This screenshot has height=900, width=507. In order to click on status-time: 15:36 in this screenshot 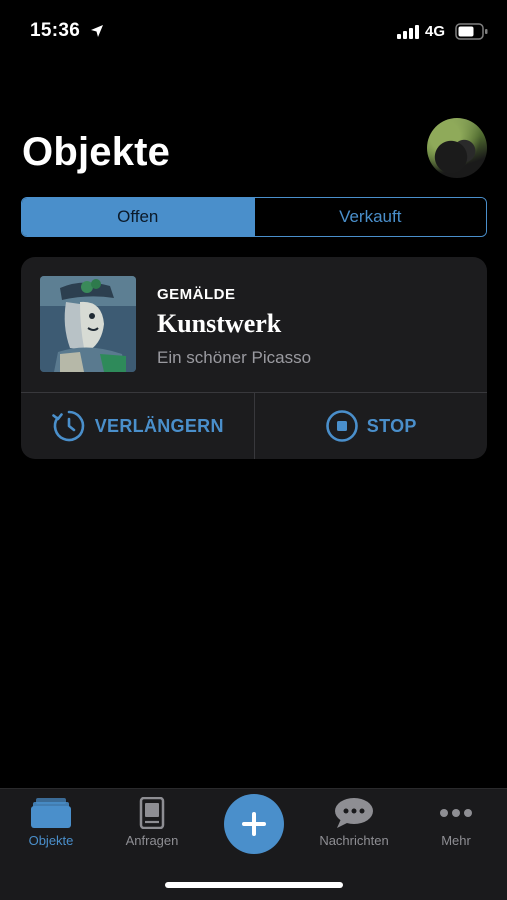, I will do `click(55, 30)`.